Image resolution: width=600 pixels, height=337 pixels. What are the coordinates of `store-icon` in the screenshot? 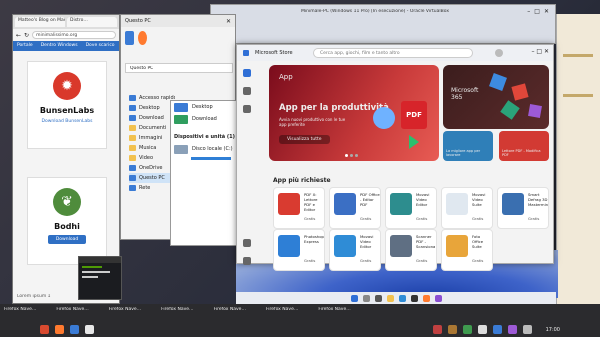 It's located at (414, 298).